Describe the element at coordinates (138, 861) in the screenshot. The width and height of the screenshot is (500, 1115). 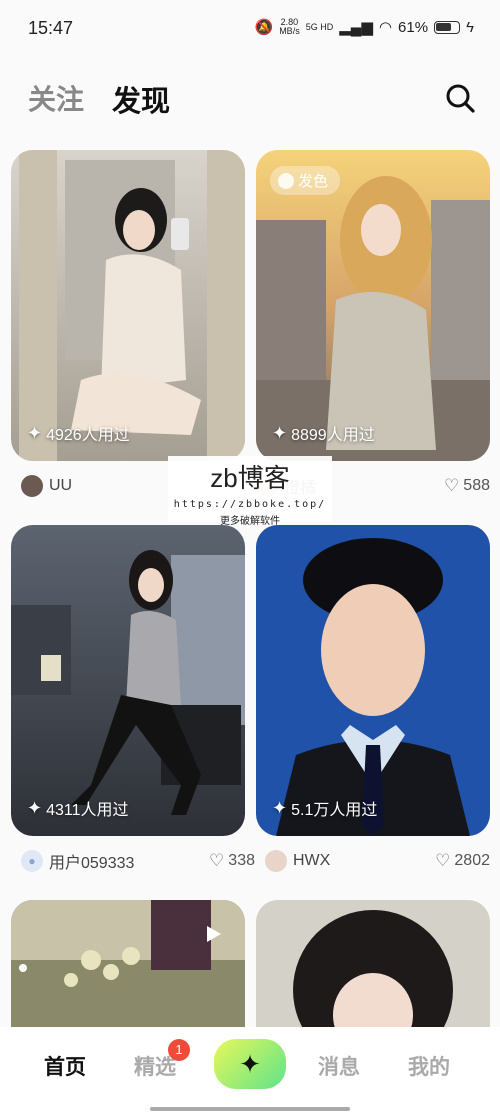
I see `card-meta-3: ● 用户059333 ♡ 338` at that location.